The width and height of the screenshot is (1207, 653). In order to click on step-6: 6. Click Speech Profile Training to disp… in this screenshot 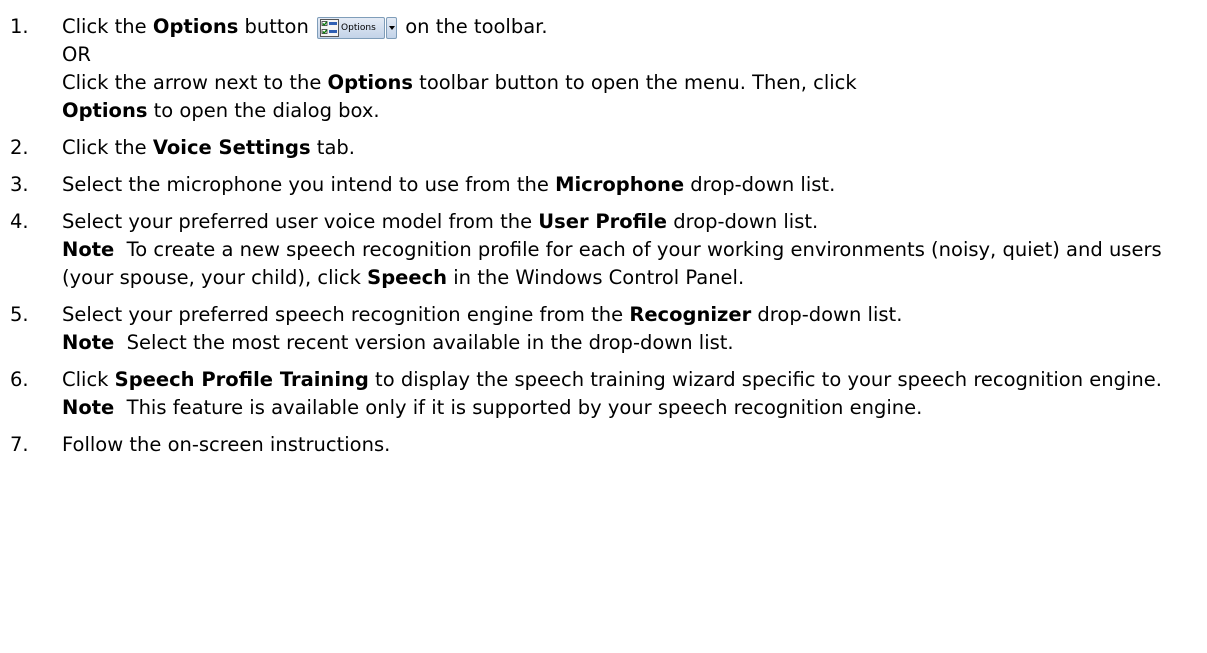, I will do `click(603, 394)`.